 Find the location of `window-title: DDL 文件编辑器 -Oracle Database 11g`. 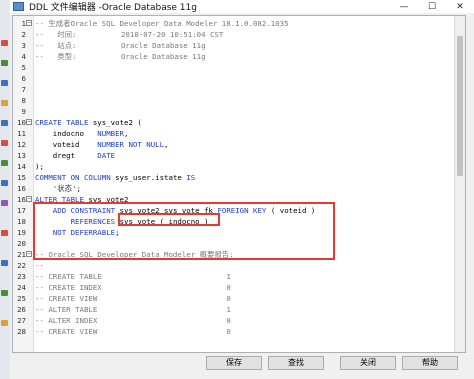

window-title: DDL 文件编辑器 -Oracle Database 11g is located at coordinates (113, 8).